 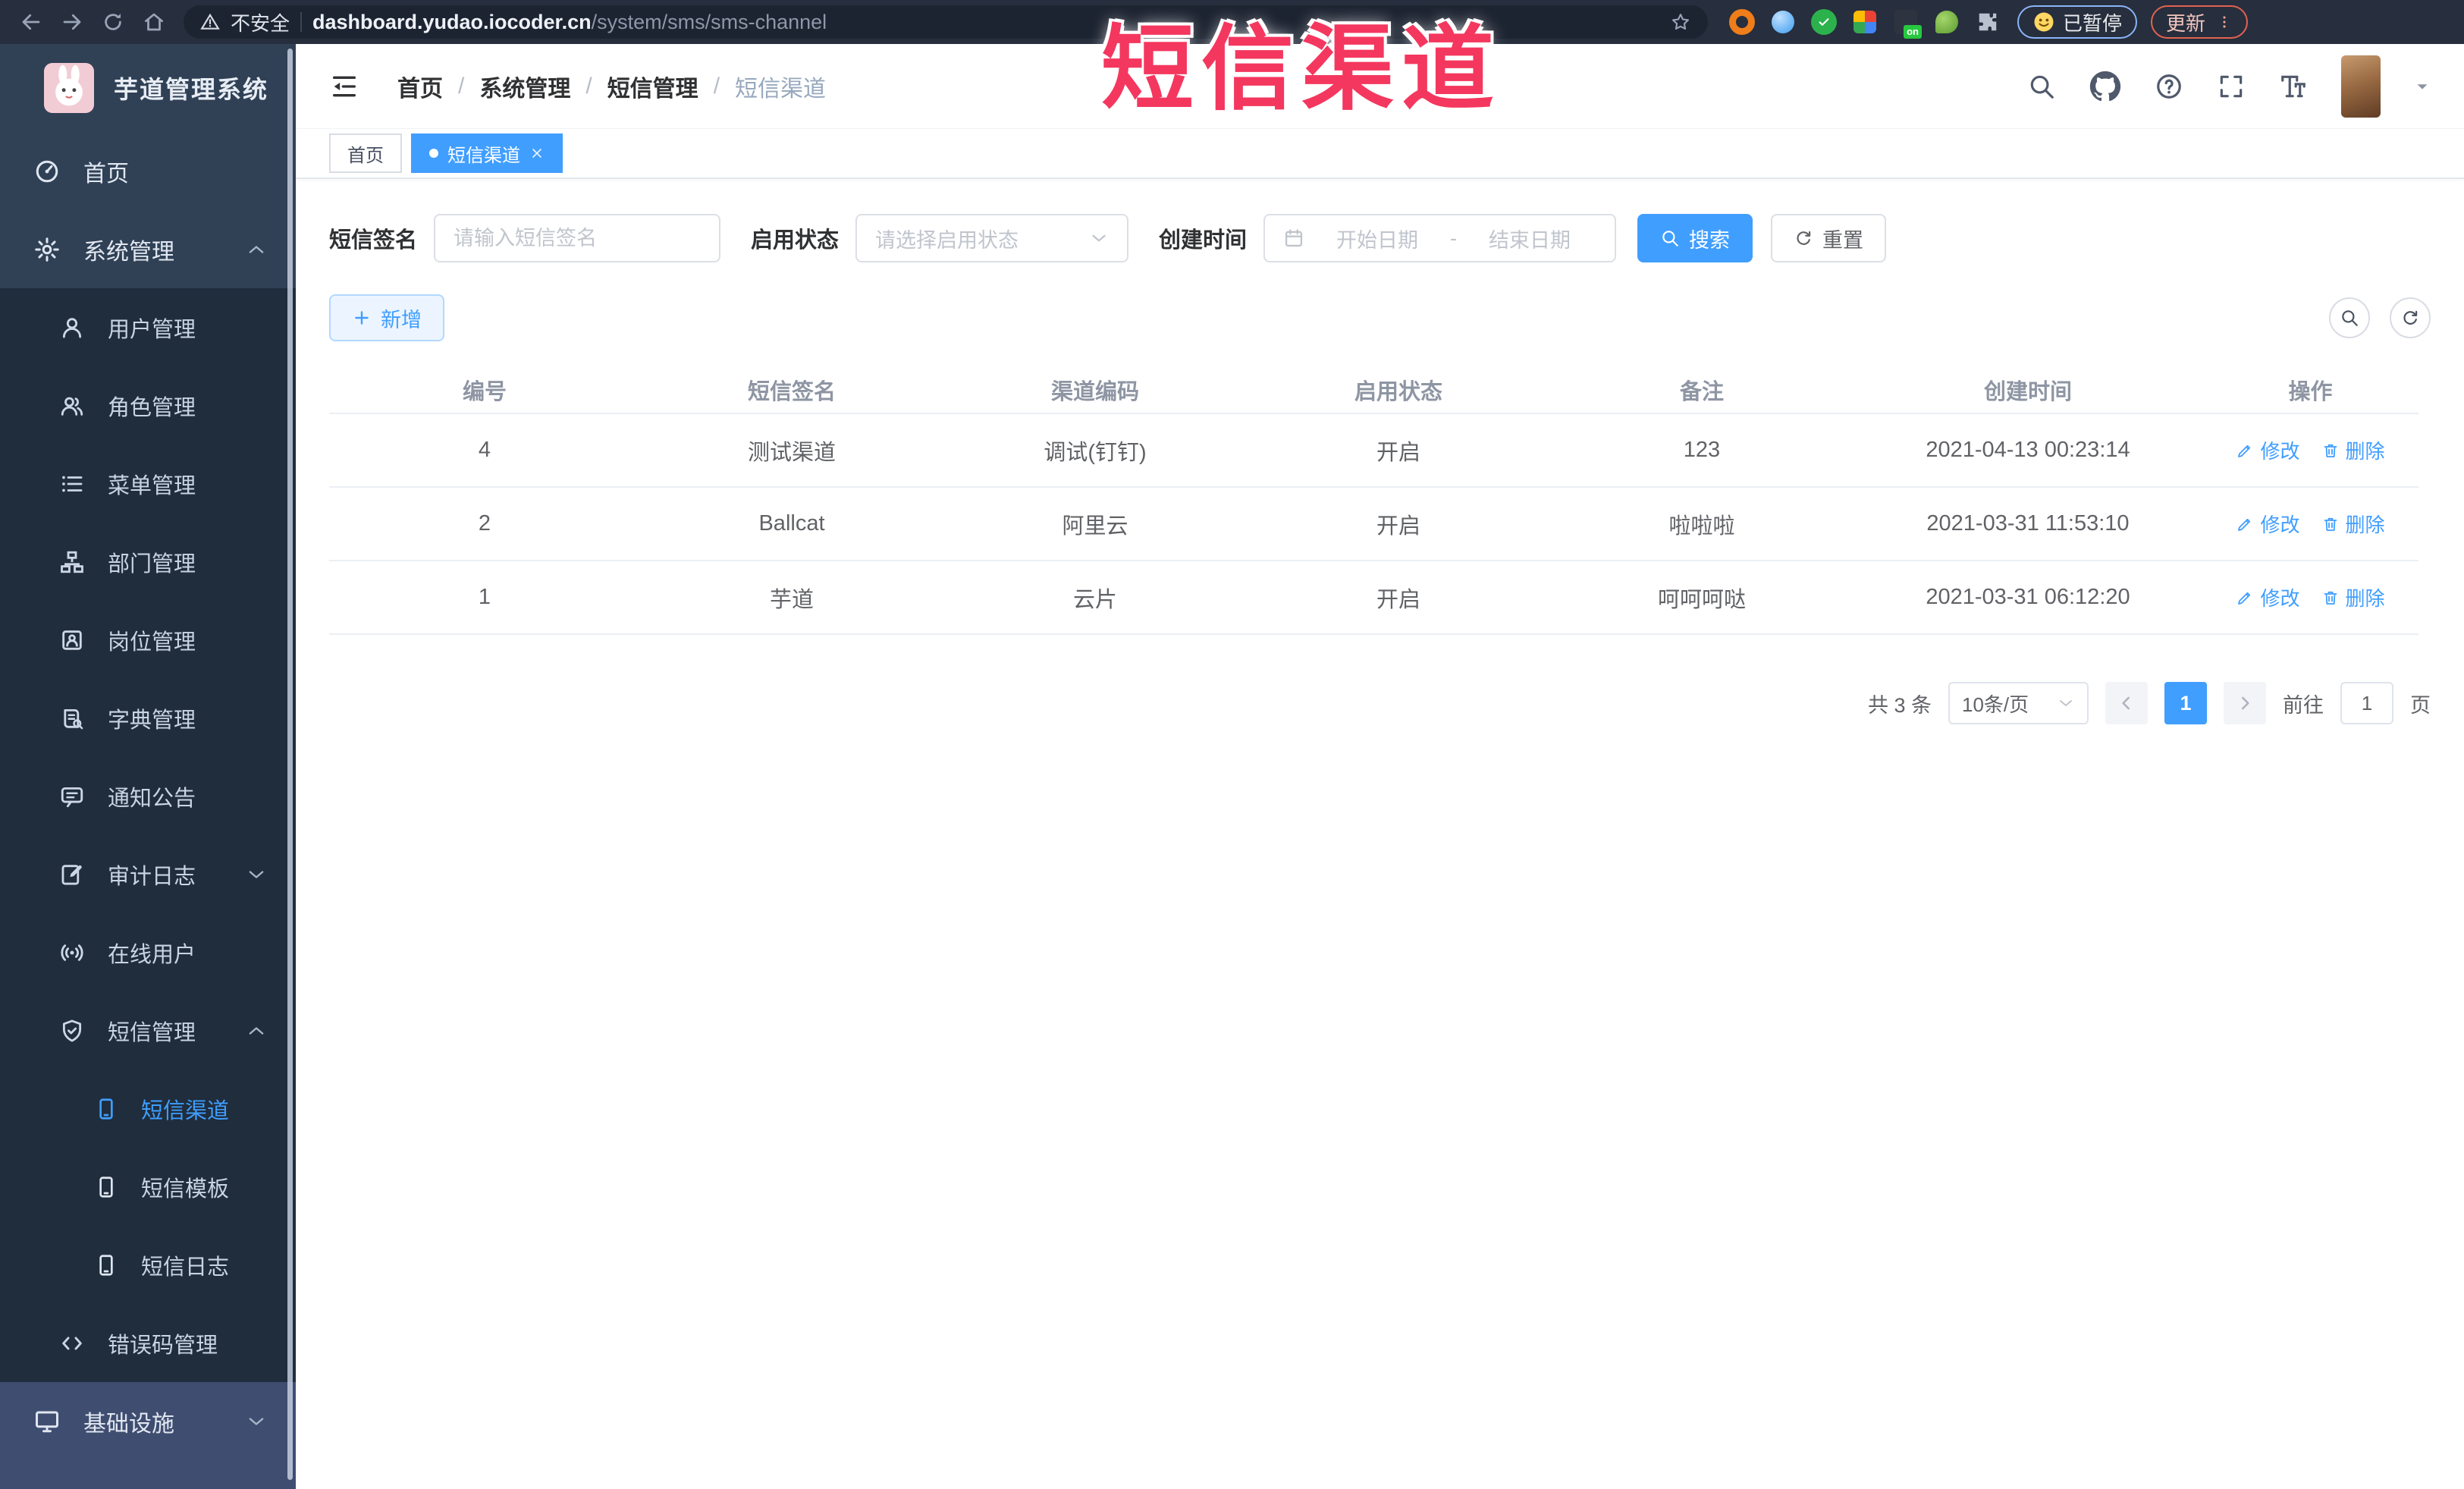 What do you see at coordinates (154, 22) in the screenshot?
I see `browser-home-button` at bounding box center [154, 22].